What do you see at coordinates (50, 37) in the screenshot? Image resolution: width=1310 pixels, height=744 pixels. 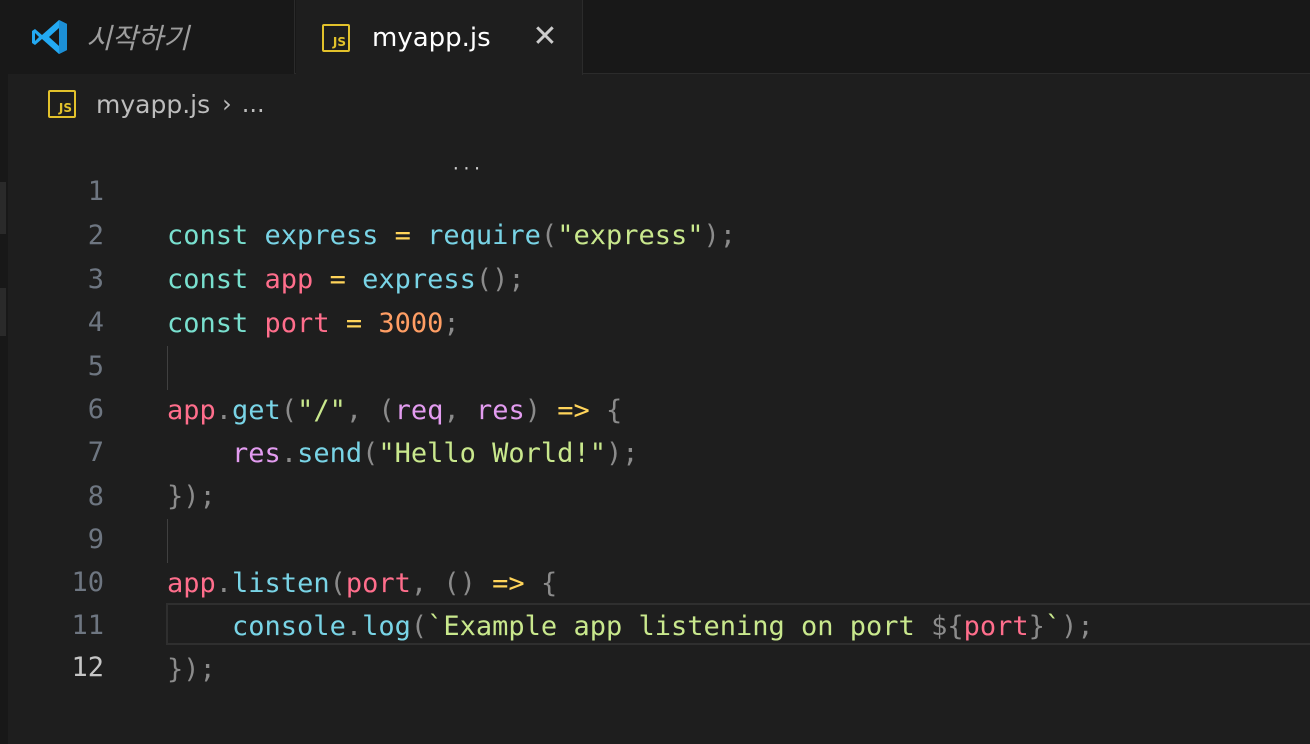 I see `vscode-logo-icon` at bounding box center [50, 37].